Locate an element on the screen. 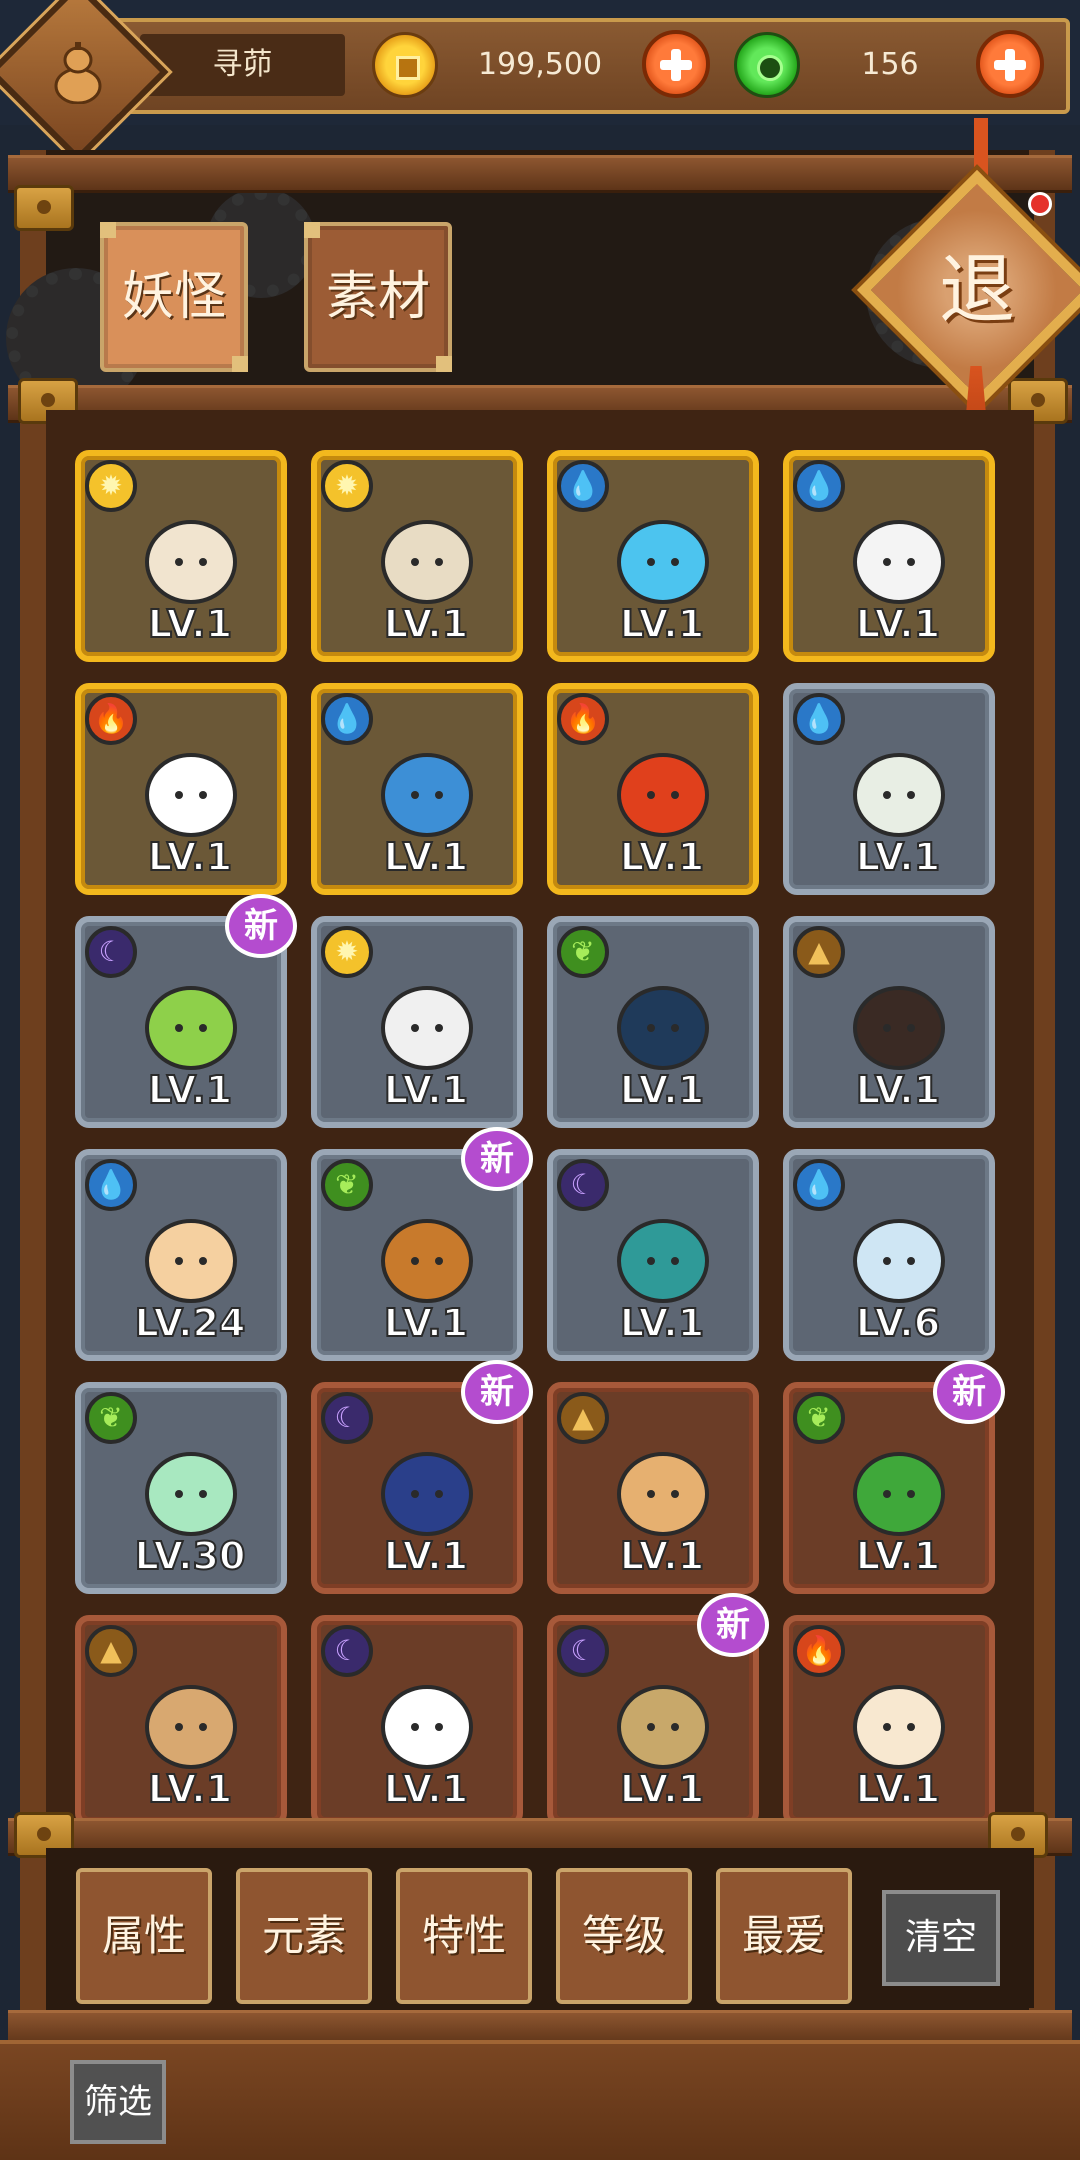 The image size is (1080, 2160). jade-crystal-icon is located at coordinates (191, 1494).